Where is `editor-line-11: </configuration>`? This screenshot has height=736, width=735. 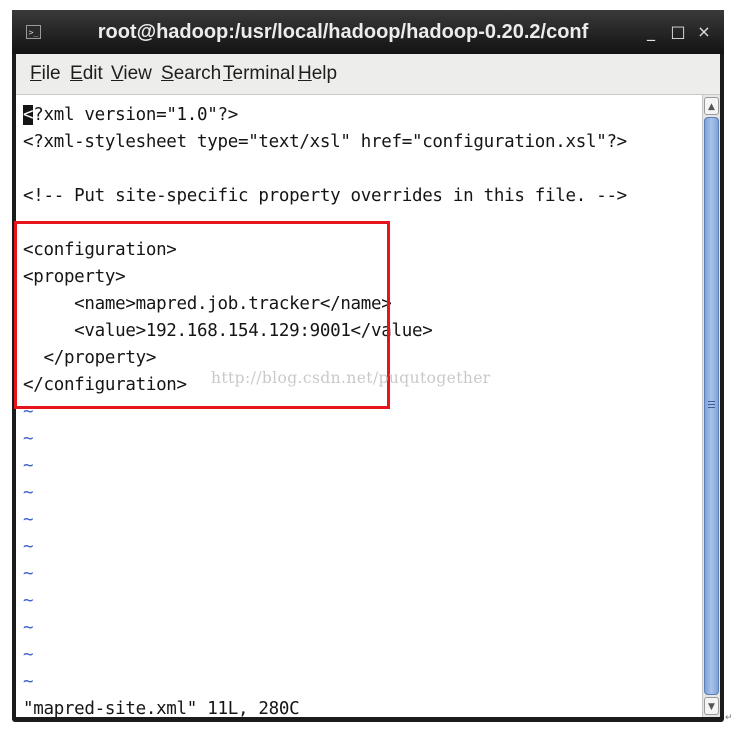 editor-line-11: </configuration> is located at coordinates (105, 385).